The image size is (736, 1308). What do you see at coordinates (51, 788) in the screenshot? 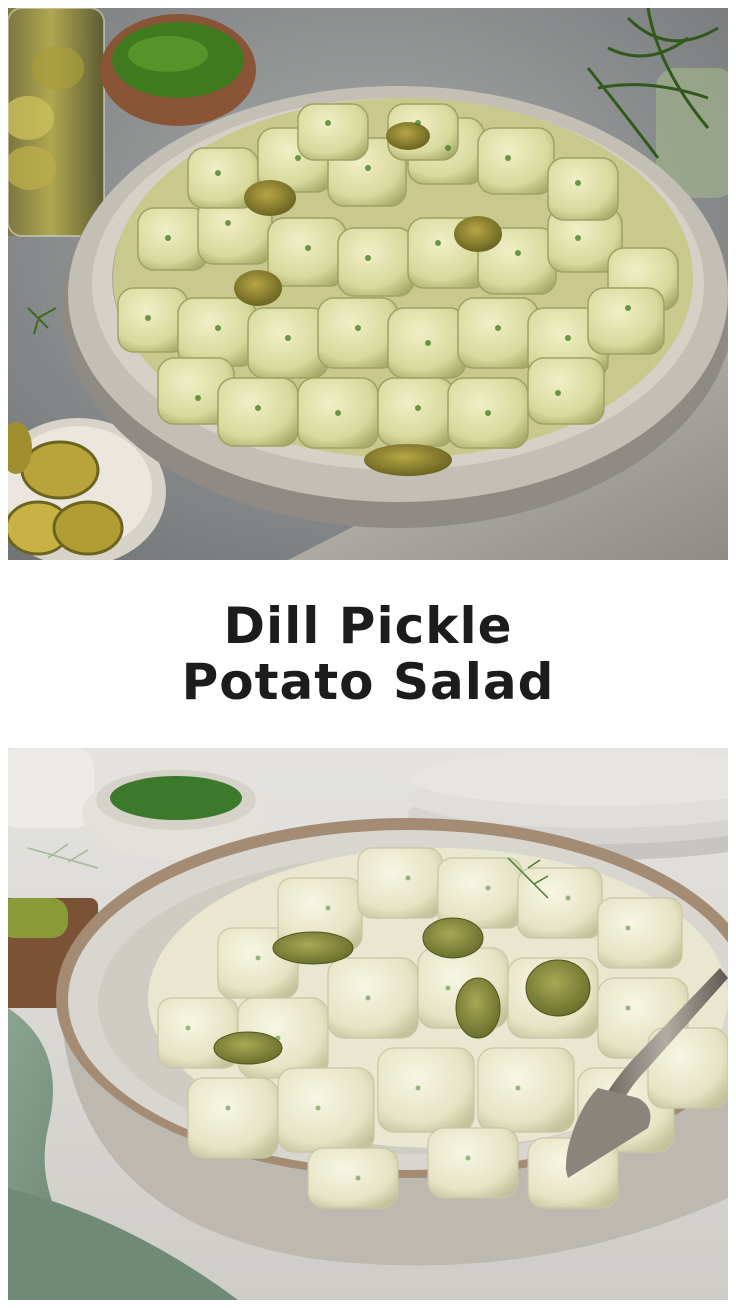
I see `mug` at bounding box center [51, 788].